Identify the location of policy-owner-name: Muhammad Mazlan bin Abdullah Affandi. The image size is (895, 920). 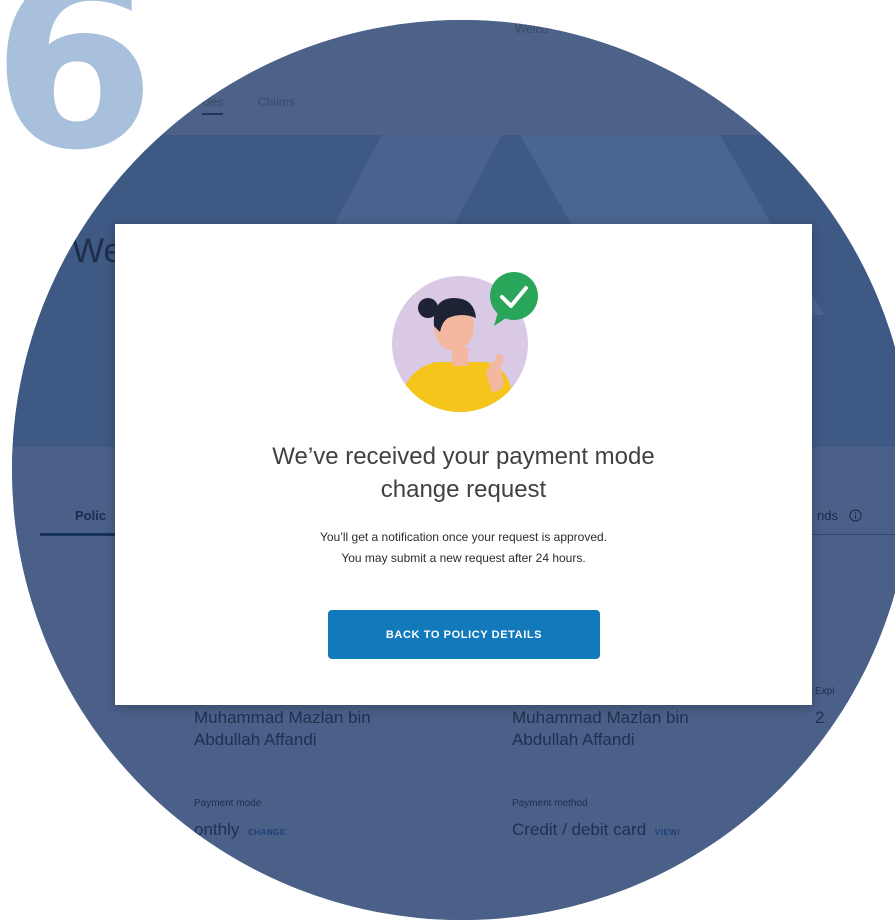
(282, 729).